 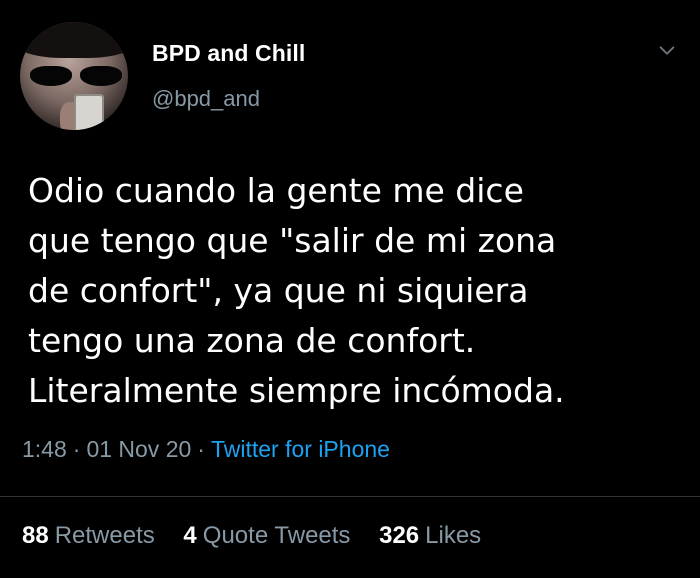 I want to click on engagement-stats: 88 Retweets 4 Quote Tweets 326 Likes, so click(x=262, y=536).